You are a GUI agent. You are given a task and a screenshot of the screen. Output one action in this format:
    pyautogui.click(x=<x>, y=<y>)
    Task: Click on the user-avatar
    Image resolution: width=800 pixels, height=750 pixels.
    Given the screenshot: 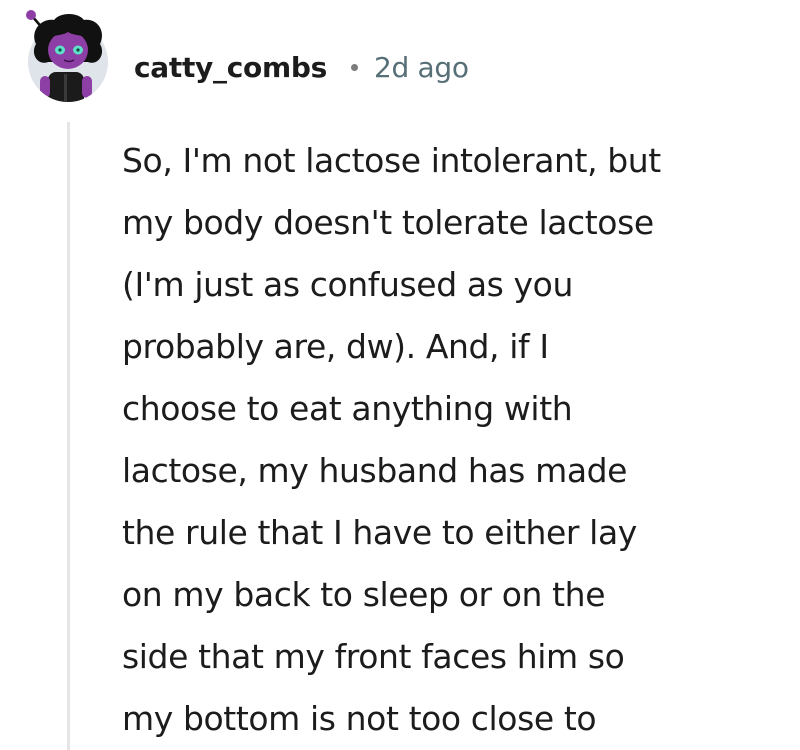 What is the action you would take?
    pyautogui.click(x=68, y=59)
    